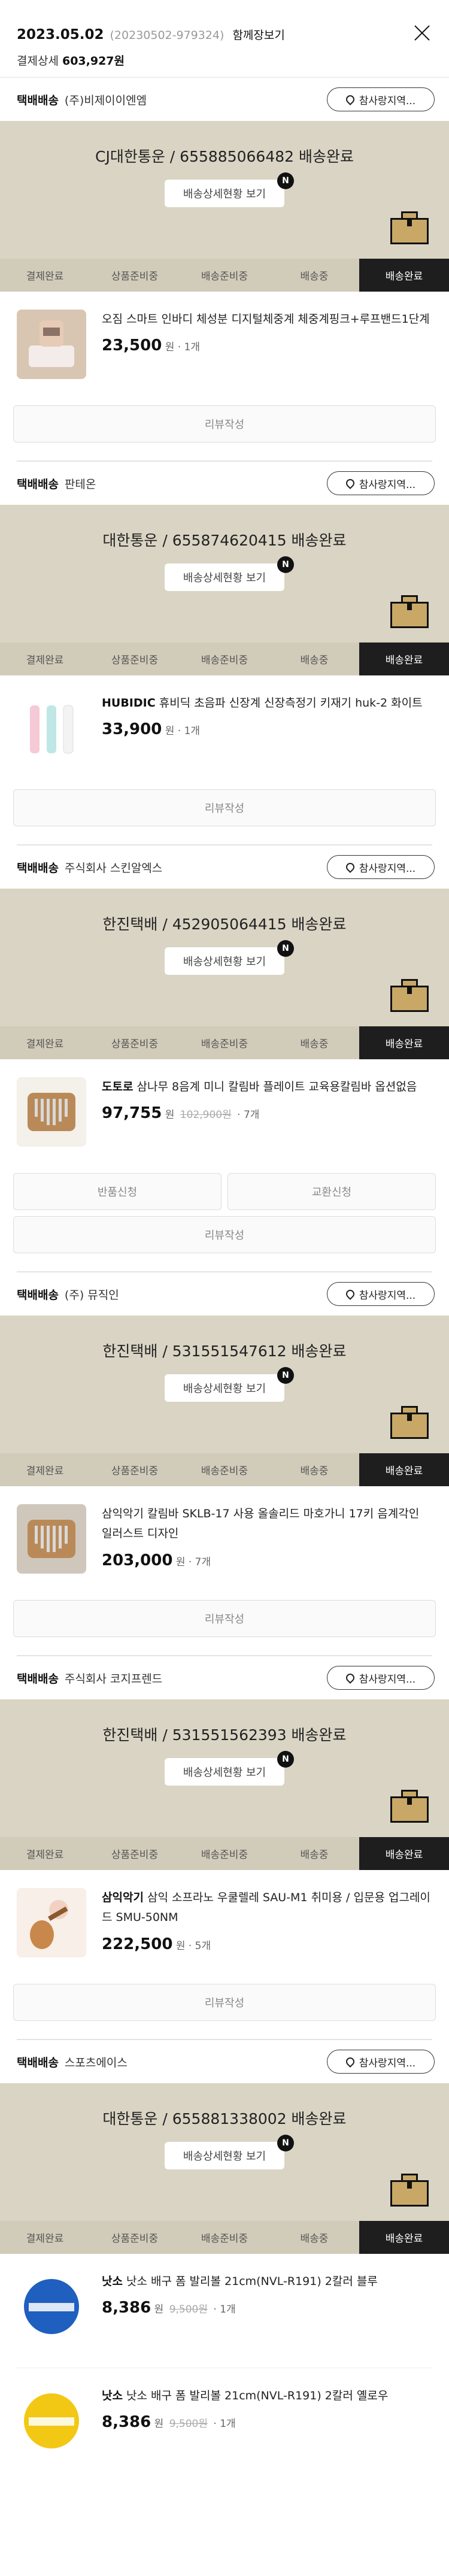 This screenshot has width=449, height=2576. What do you see at coordinates (224, 2119) in the screenshot?
I see `tracking-status: 대한통운 / 655881338002 배송완료` at bounding box center [224, 2119].